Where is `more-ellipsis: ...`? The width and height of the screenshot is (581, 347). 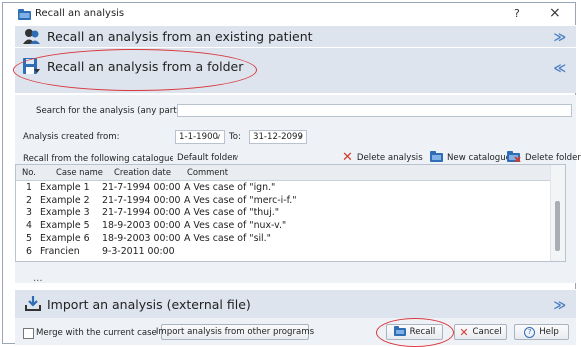 more-ellipsis: ... is located at coordinates (38, 278).